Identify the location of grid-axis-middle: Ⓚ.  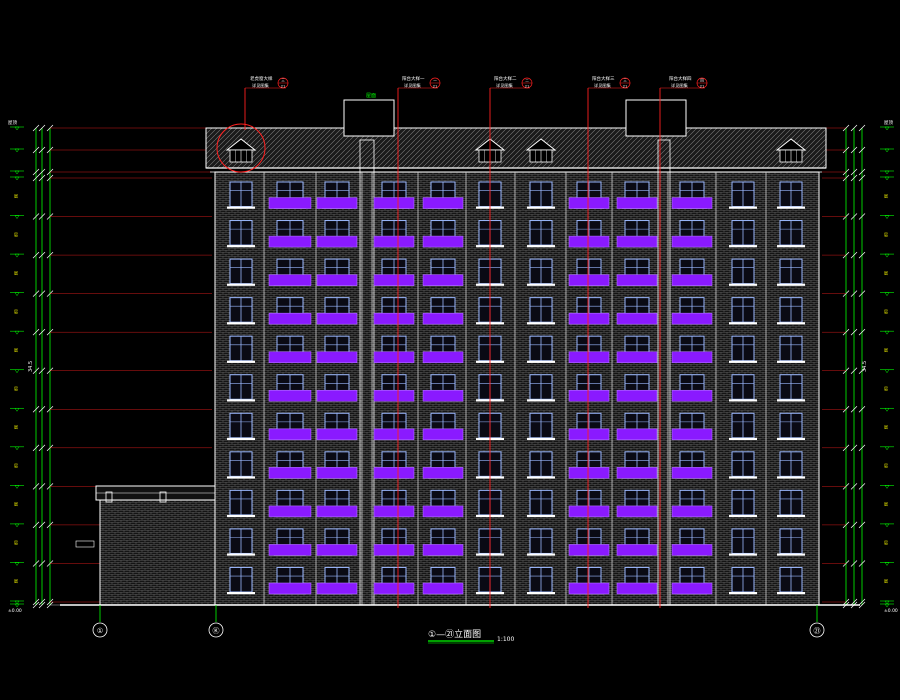
(216, 631).